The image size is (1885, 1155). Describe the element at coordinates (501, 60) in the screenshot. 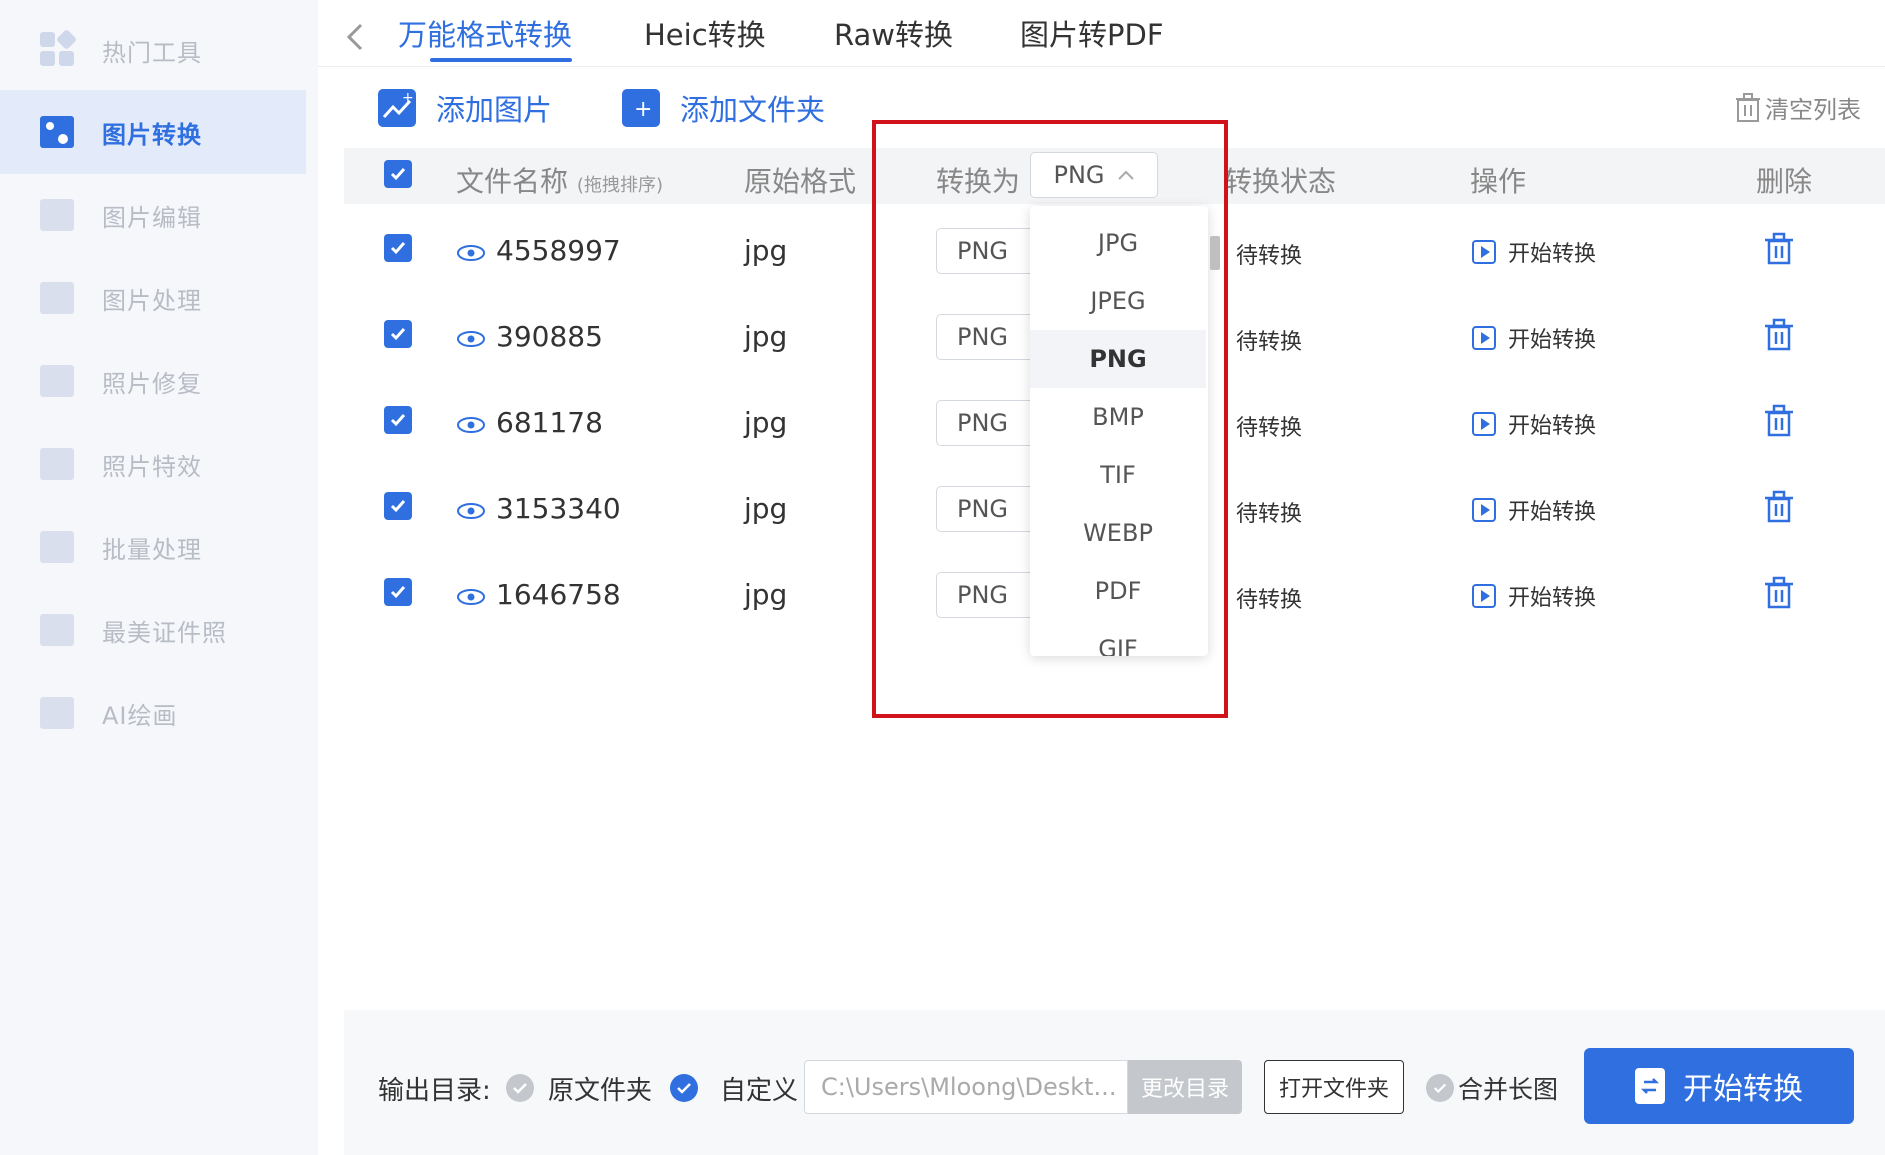

I see `active-tab-indicator` at that location.